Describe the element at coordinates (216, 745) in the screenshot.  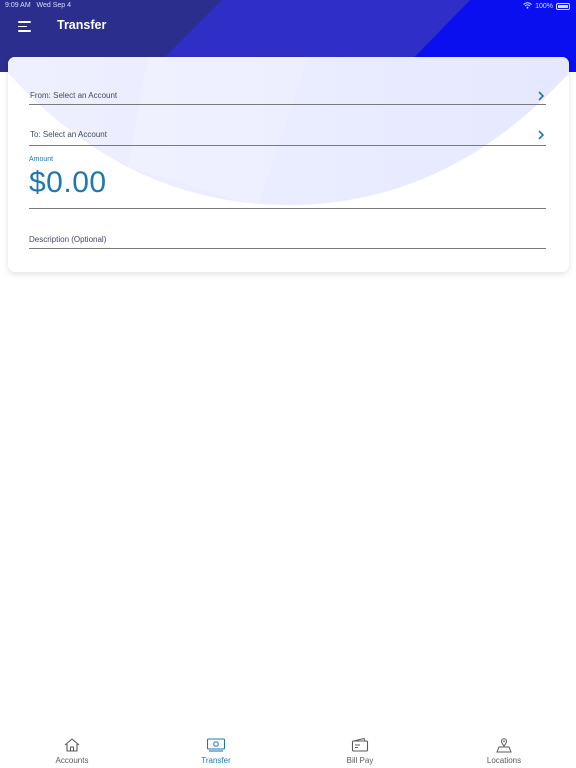
I see `money-icon` at that location.